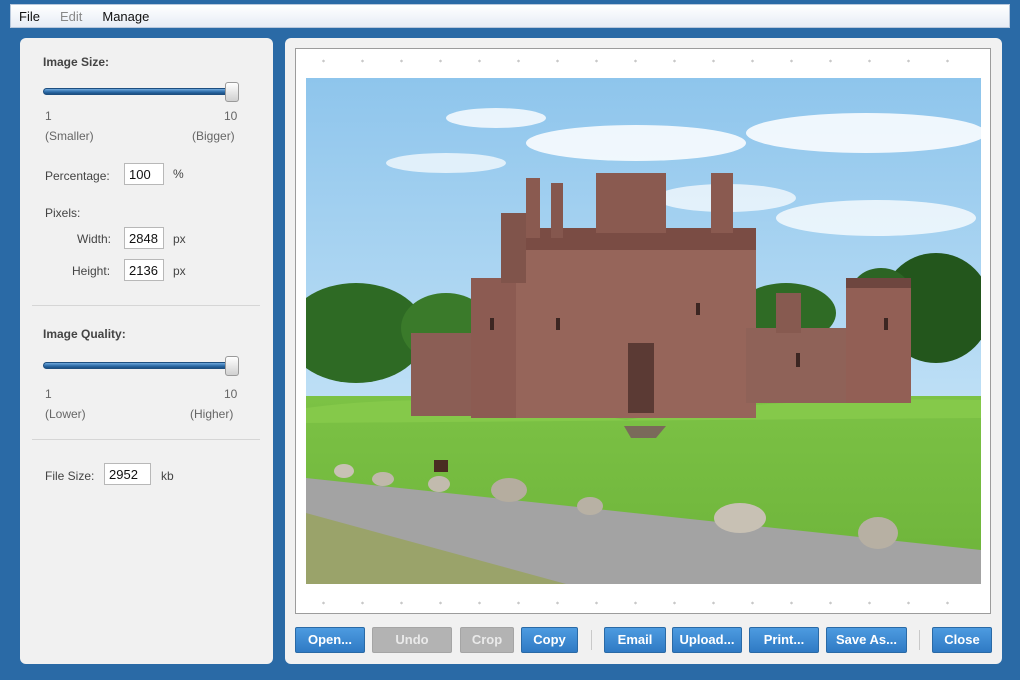  I want to click on image-quality-title: Image Quality:, so click(84, 334).